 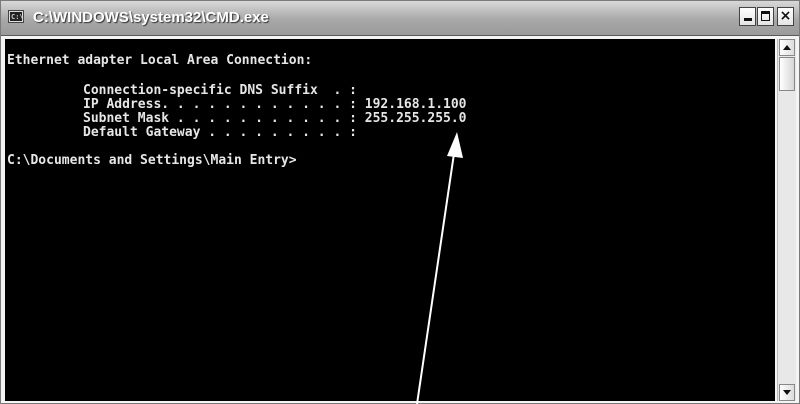 I want to click on console-app-icon: C:\, so click(x=16, y=16).